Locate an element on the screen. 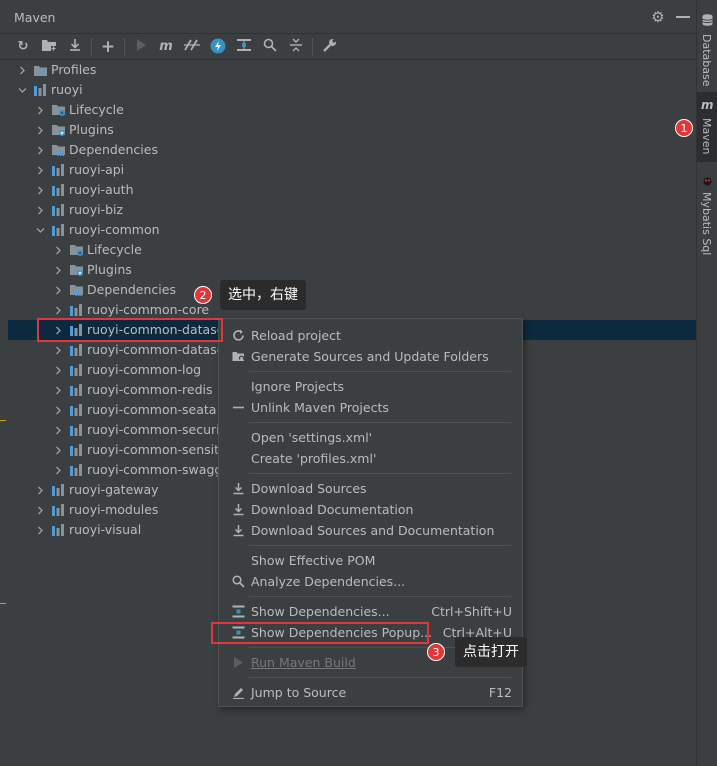 The width and height of the screenshot is (717, 766). menu-item-show-effective-pom: Show Effective POM is located at coordinates (370, 560).